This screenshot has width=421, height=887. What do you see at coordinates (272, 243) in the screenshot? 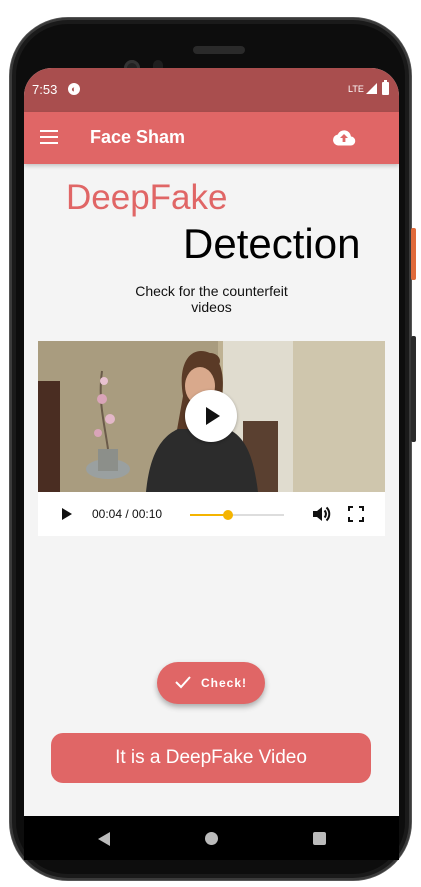
I see `title-detection: Detection` at bounding box center [272, 243].